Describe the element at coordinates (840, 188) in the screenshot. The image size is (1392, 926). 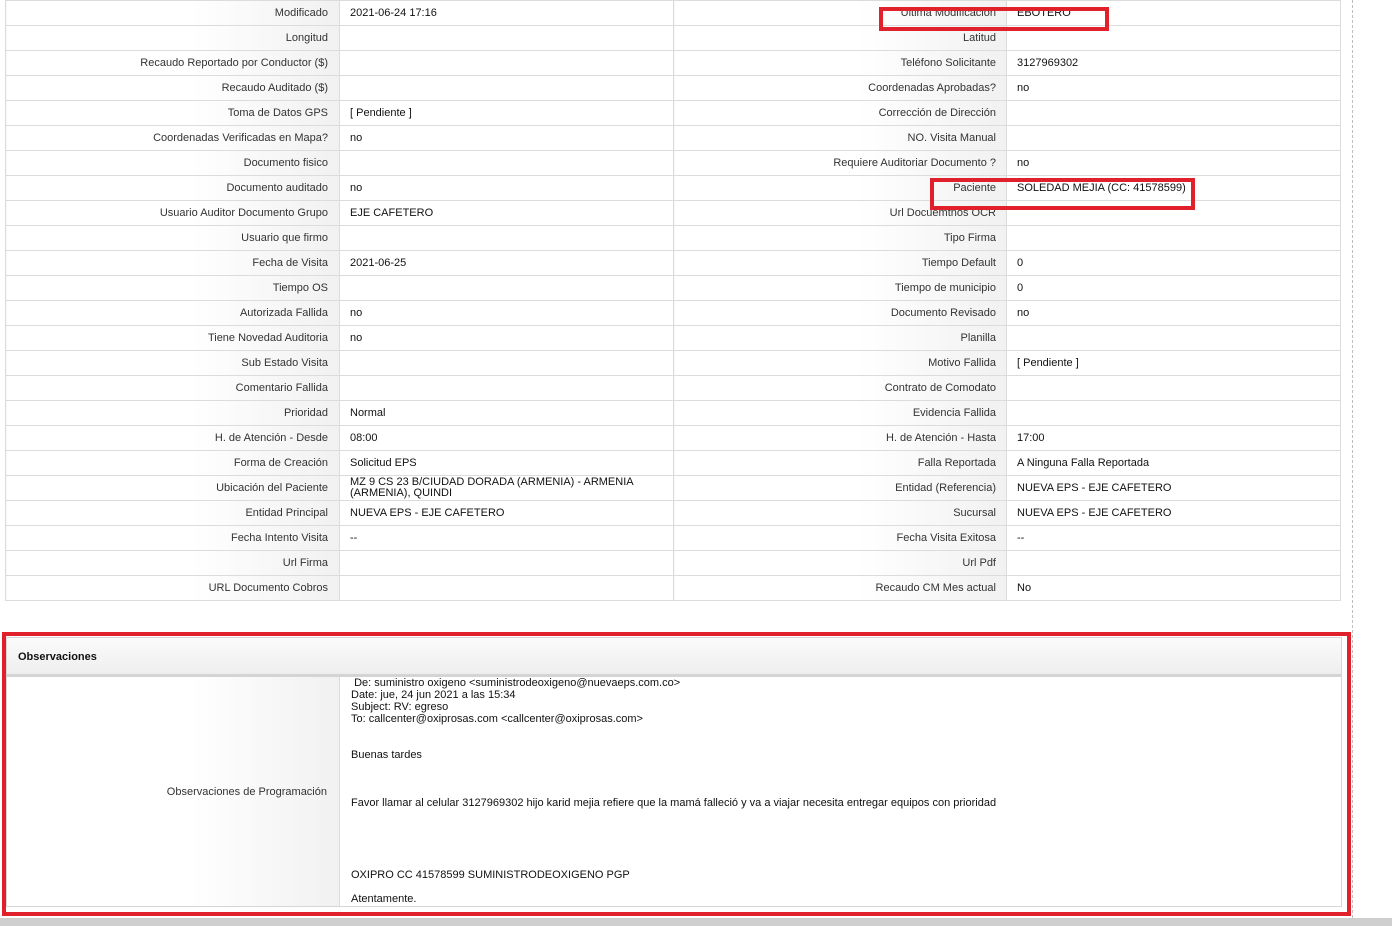
I see `field-label: Paciente` at that location.